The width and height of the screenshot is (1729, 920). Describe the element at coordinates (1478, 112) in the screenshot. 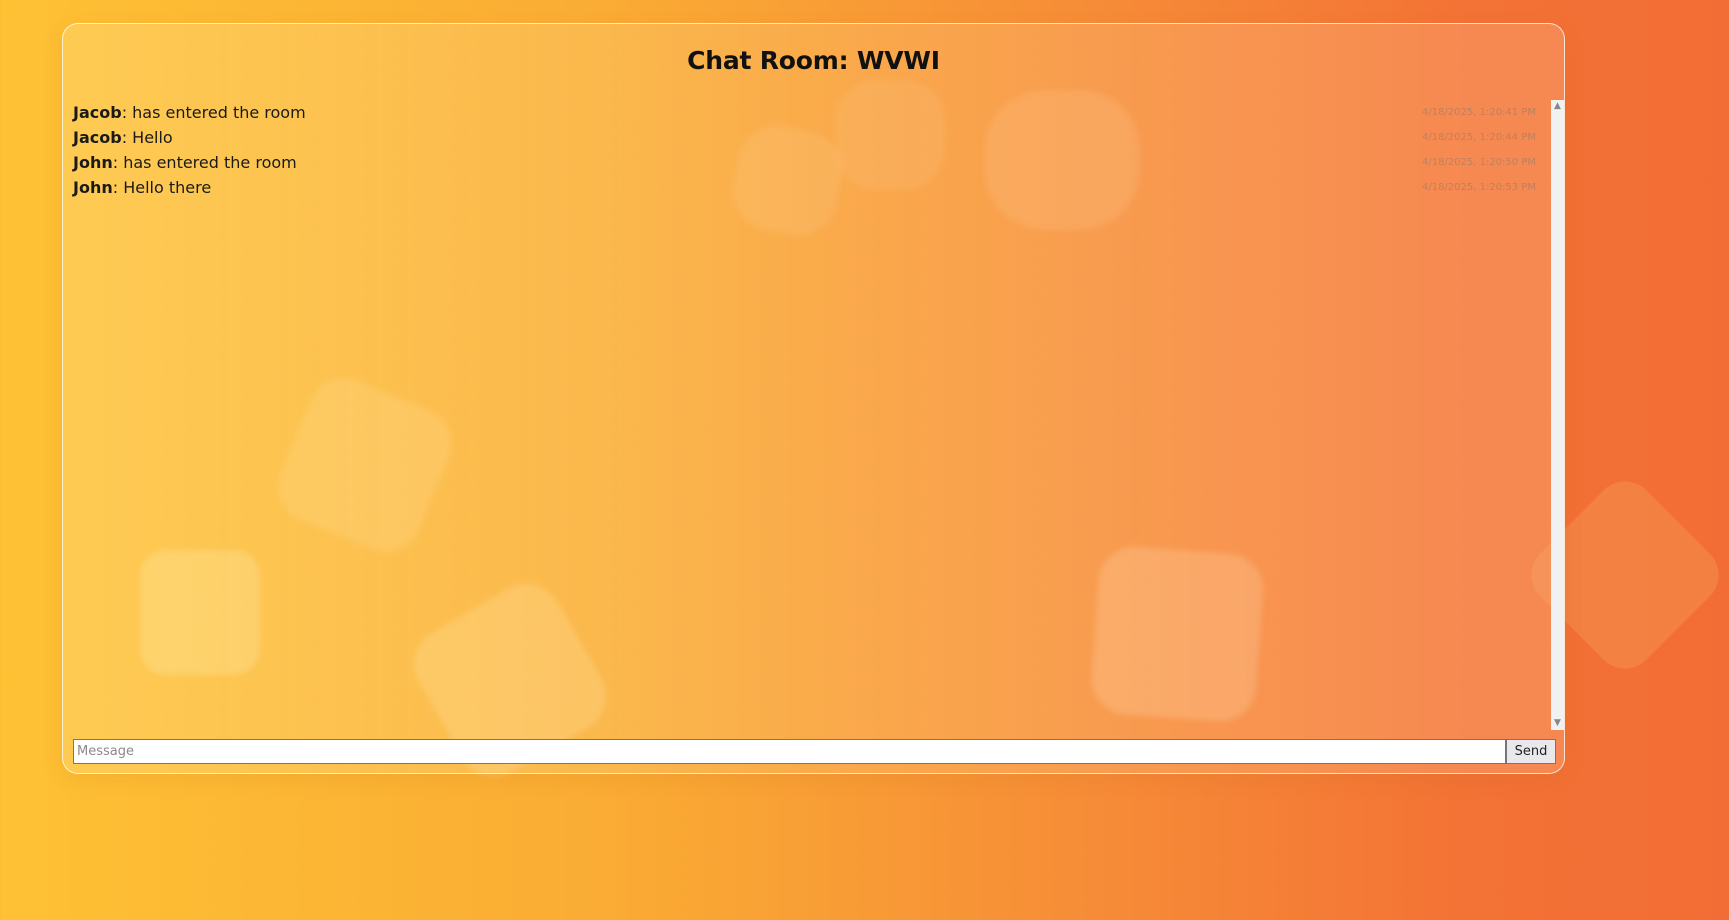

I see `message-timestamp: 4/18/2025, 1:20:41 PM` at that location.